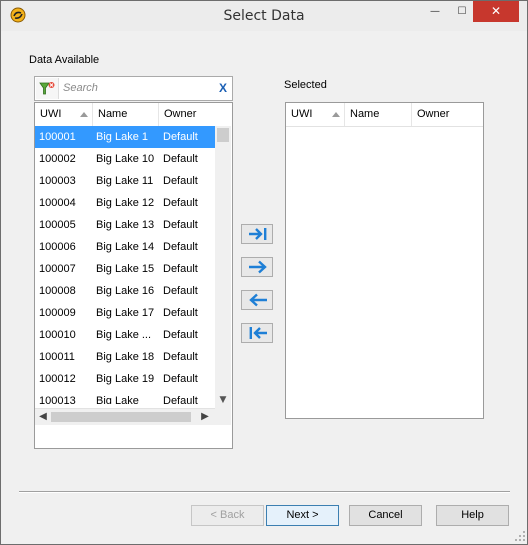  Describe the element at coordinates (264, 492) in the screenshot. I see `button-separator` at that location.